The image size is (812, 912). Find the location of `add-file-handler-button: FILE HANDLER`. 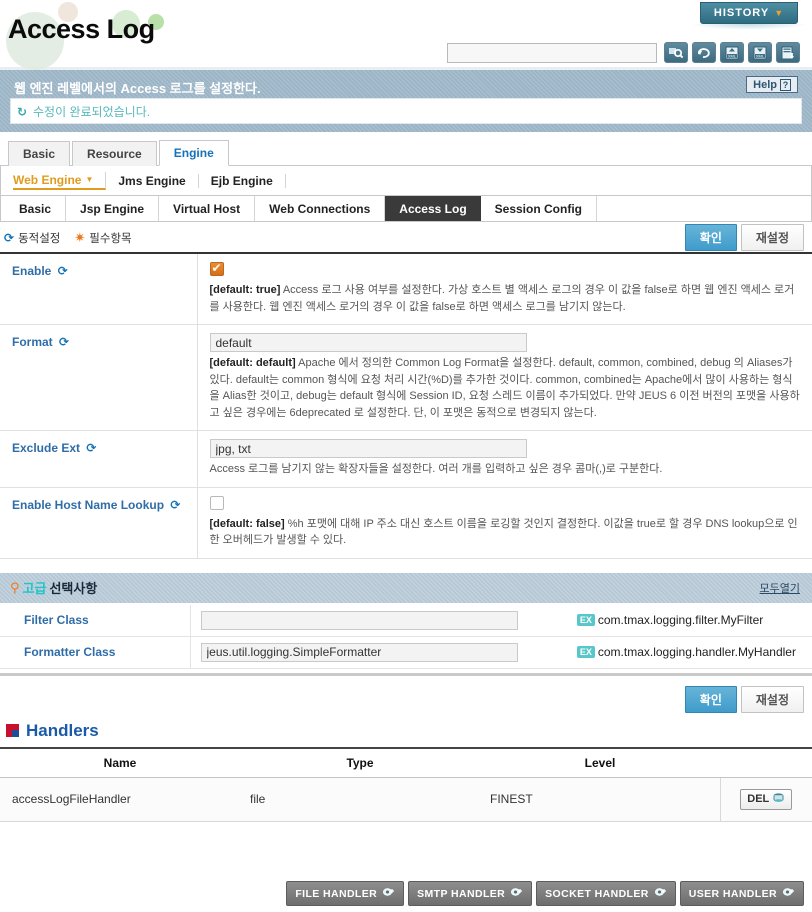

add-file-handler-button: FILE HANDLER is located at coordinates (345, 893).